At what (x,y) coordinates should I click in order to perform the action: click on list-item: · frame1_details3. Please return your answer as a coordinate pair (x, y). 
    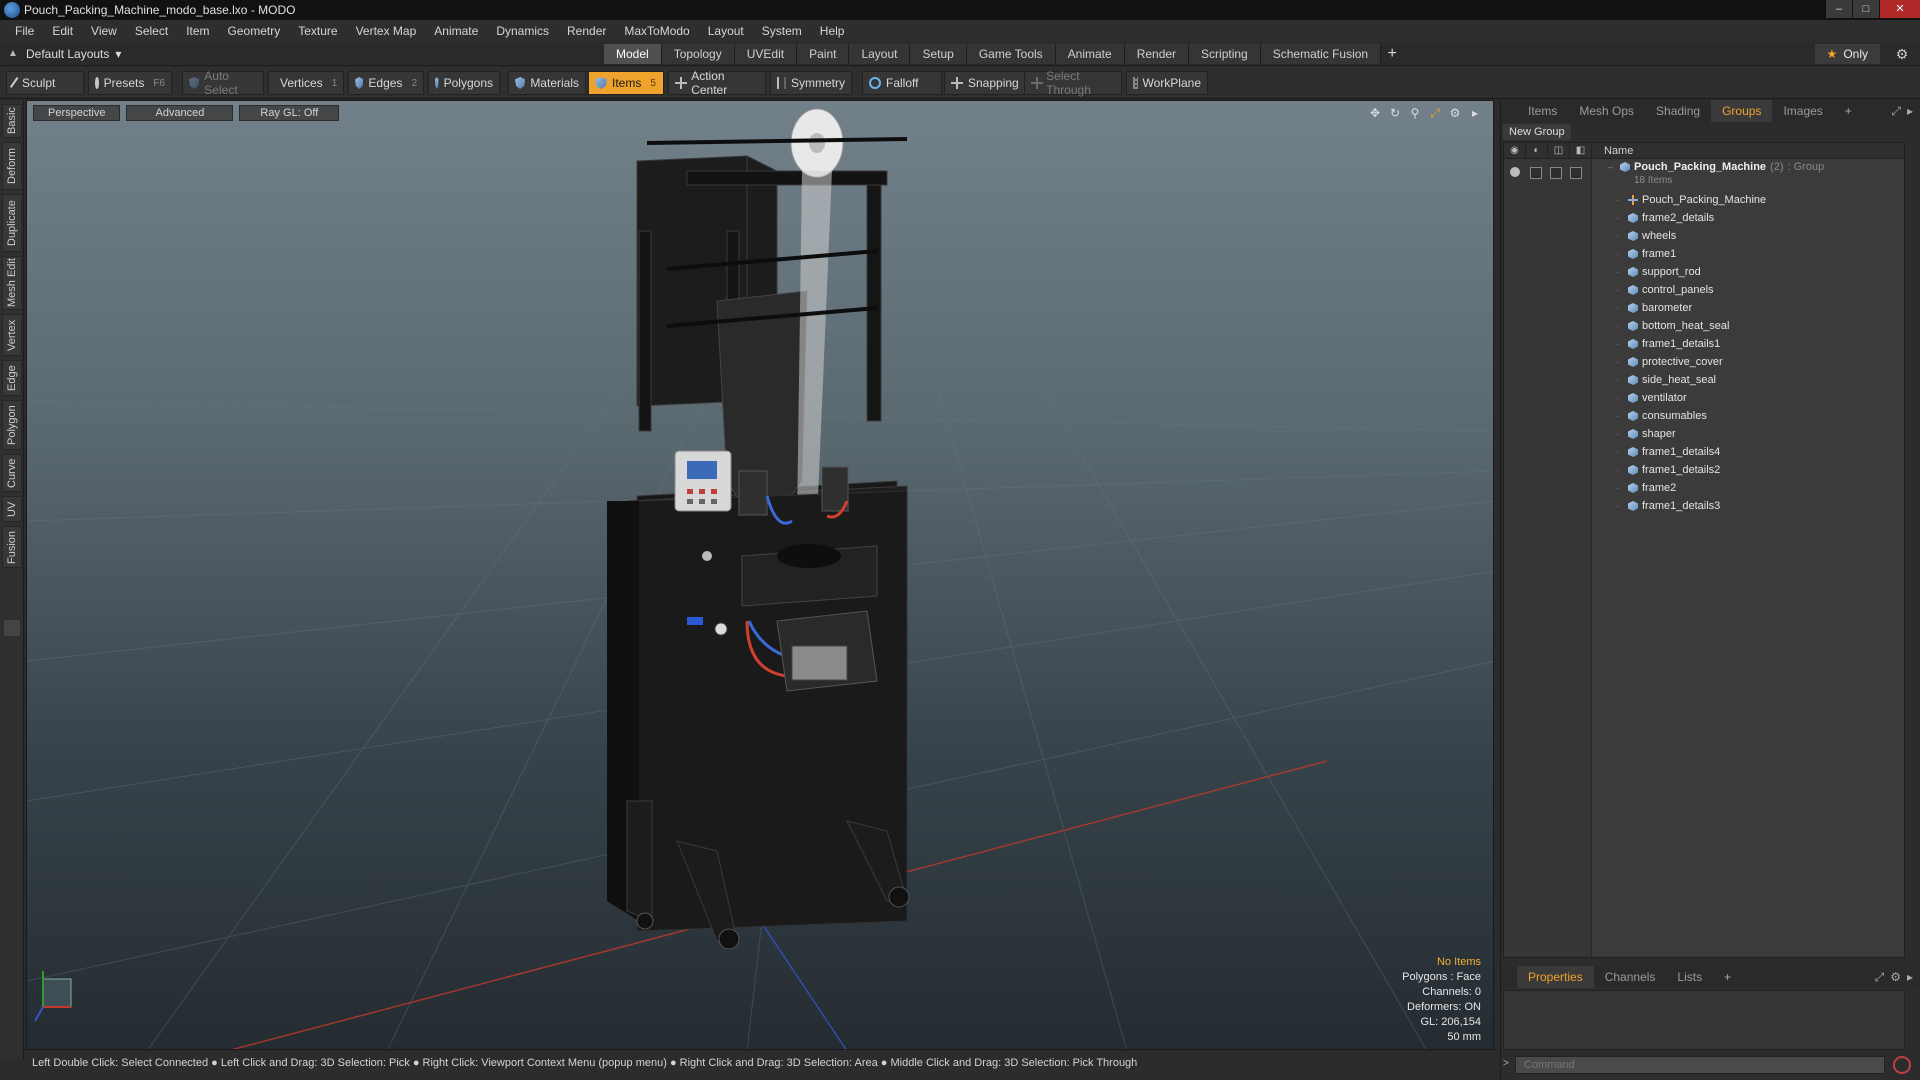
    Looking at the image, I should click on (1704, 506).